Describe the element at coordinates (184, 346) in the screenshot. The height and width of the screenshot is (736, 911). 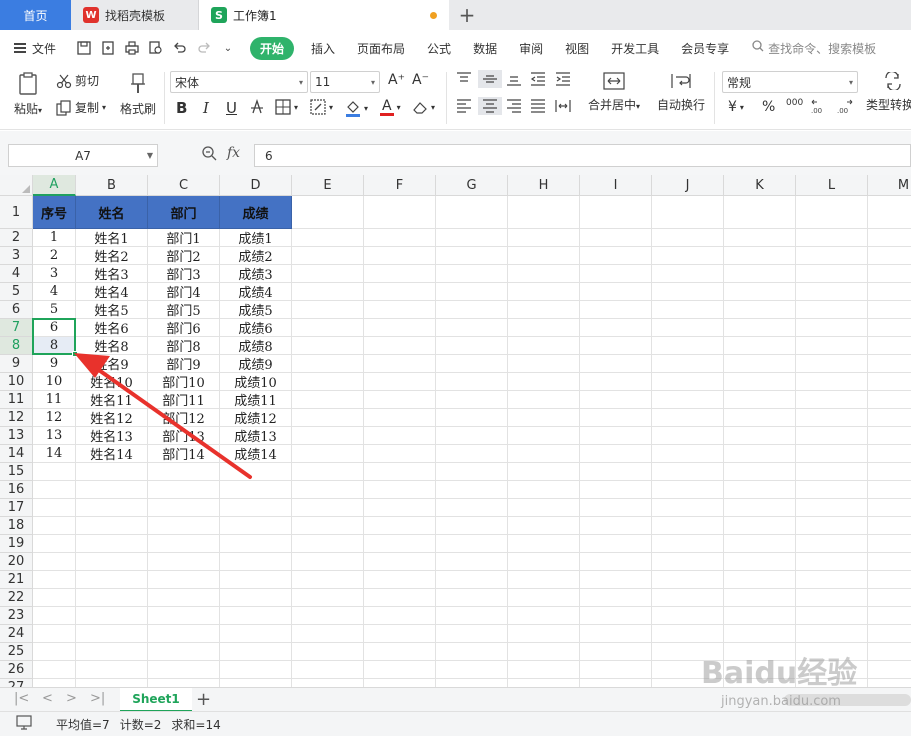
I see `cell-c8: 部门8` at that location.